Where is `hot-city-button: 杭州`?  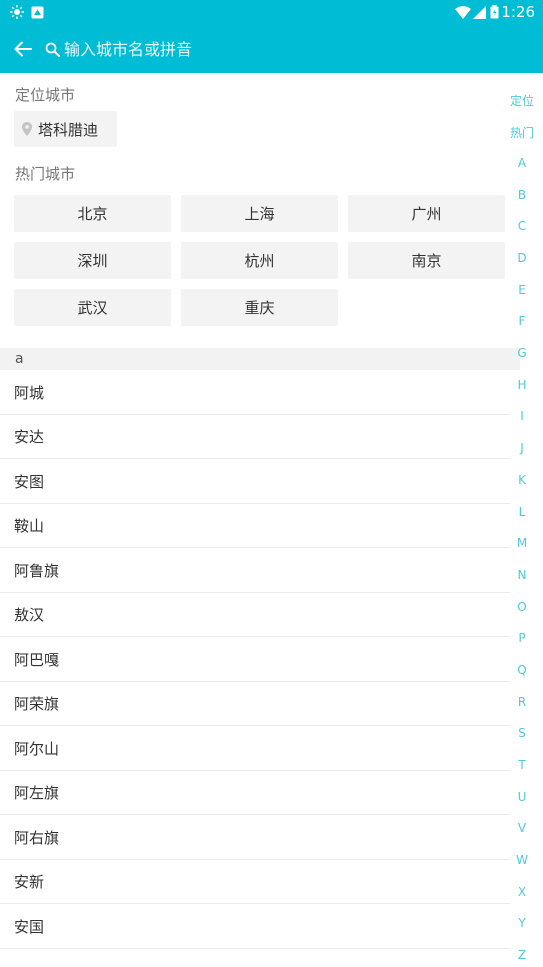 hot-city-button: 杭州 is located at coordinates (259, 260).